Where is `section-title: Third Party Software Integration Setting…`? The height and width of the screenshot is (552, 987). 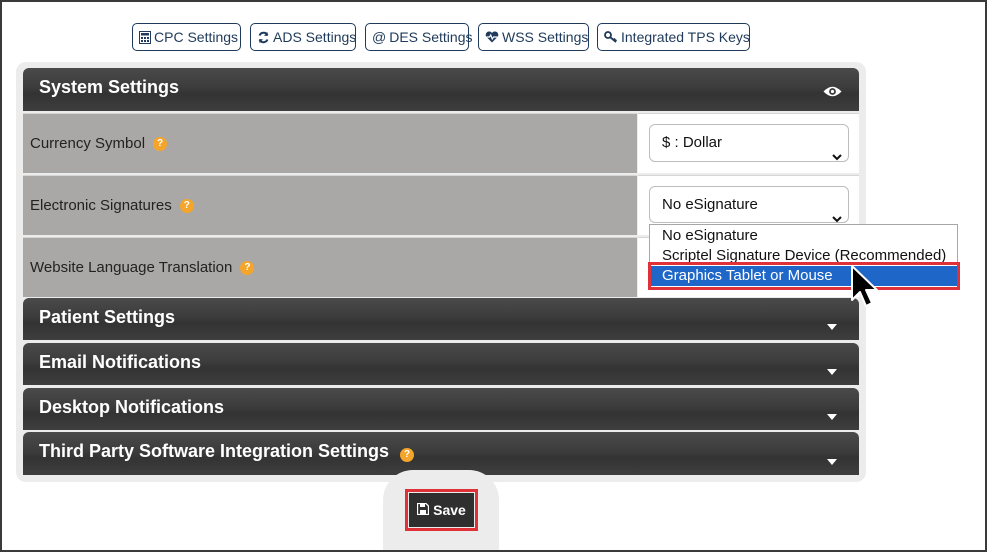
section-title: Third Party Software Integration Setting… is located at coordinates (227, 451).